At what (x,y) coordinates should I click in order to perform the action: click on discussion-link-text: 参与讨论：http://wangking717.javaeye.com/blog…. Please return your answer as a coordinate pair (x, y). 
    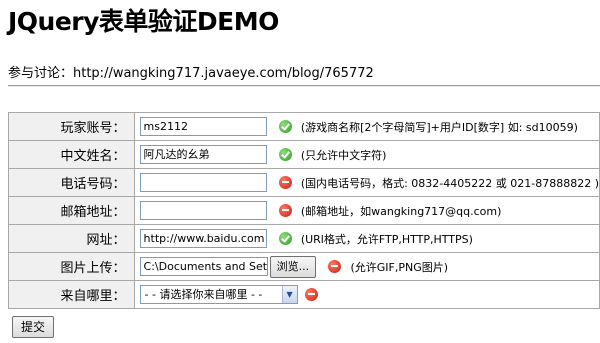
    Looking at the image, I should click on (191, 73).